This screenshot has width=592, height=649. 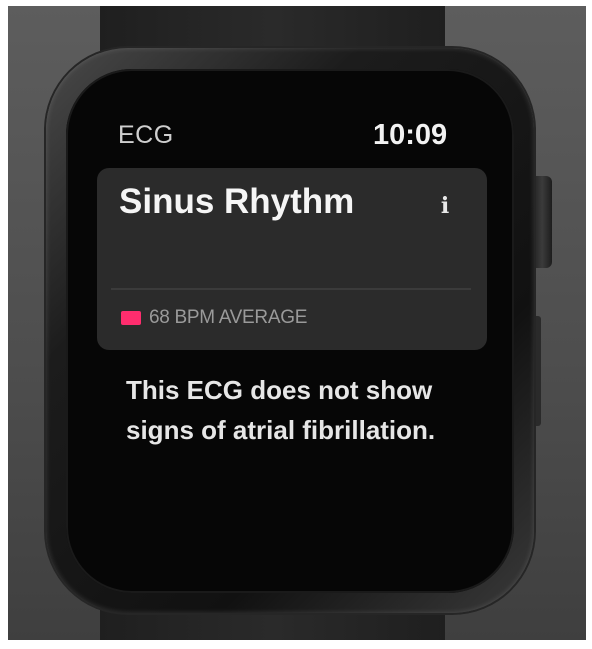 What do you see at coordinates (228, 317) in the screenshot?
I see `bpm-average-label: 68 BPM AVERAGE` at bounding box center [228, 317].